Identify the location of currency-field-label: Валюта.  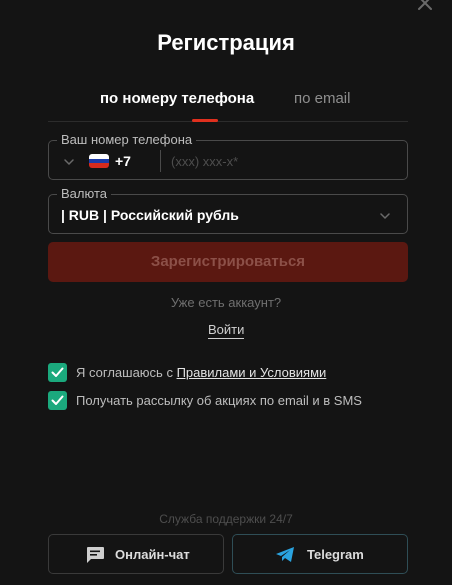
(84, 194).